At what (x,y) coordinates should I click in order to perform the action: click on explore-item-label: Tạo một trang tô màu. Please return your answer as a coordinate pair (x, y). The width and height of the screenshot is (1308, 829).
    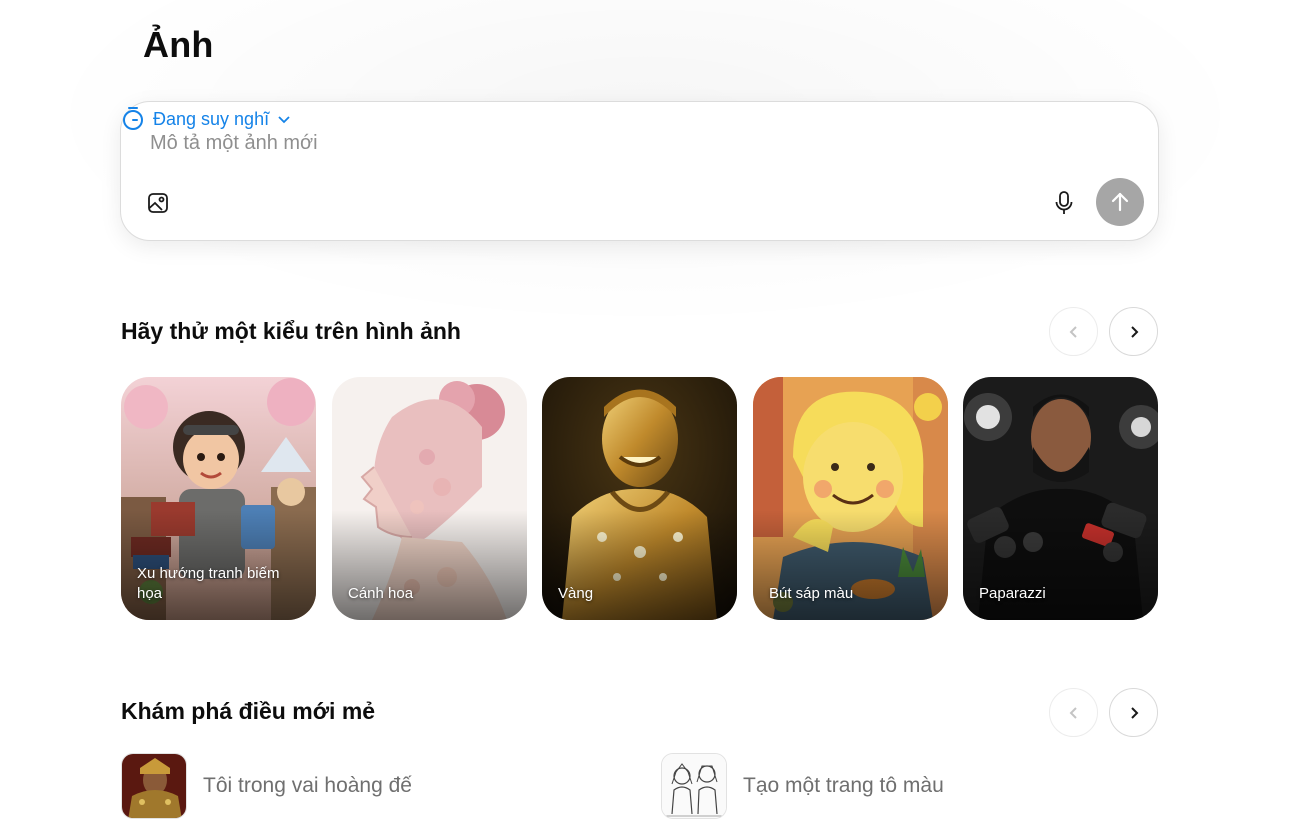
    Looking at the image, I should click on (843, 785).